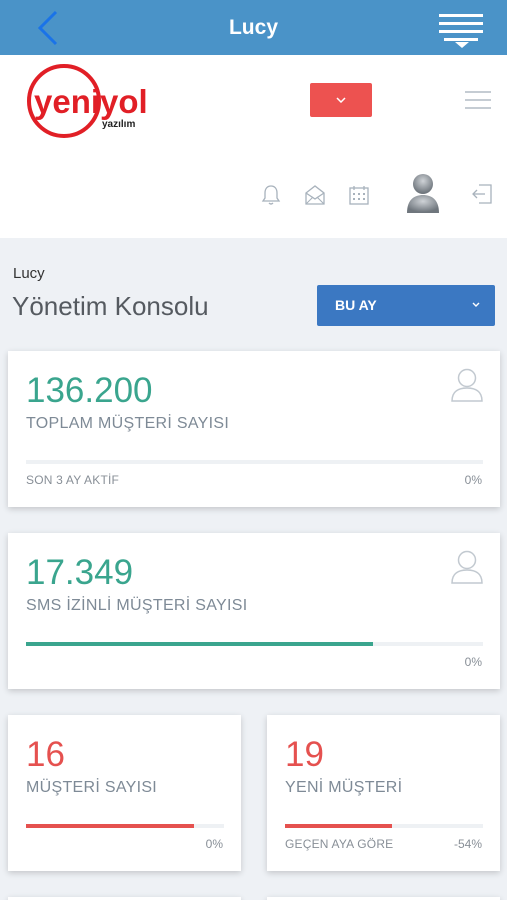  I want to click on stat-value: 136.200, so click(89, 390).